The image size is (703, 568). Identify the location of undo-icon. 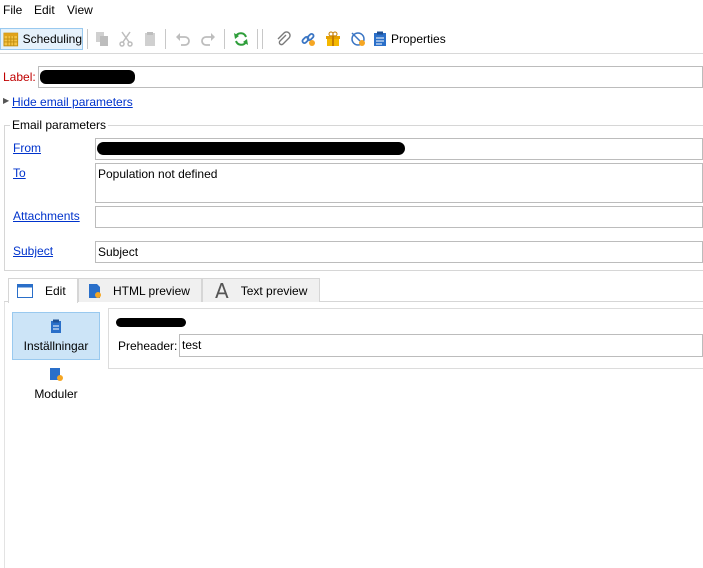
(183, 39).